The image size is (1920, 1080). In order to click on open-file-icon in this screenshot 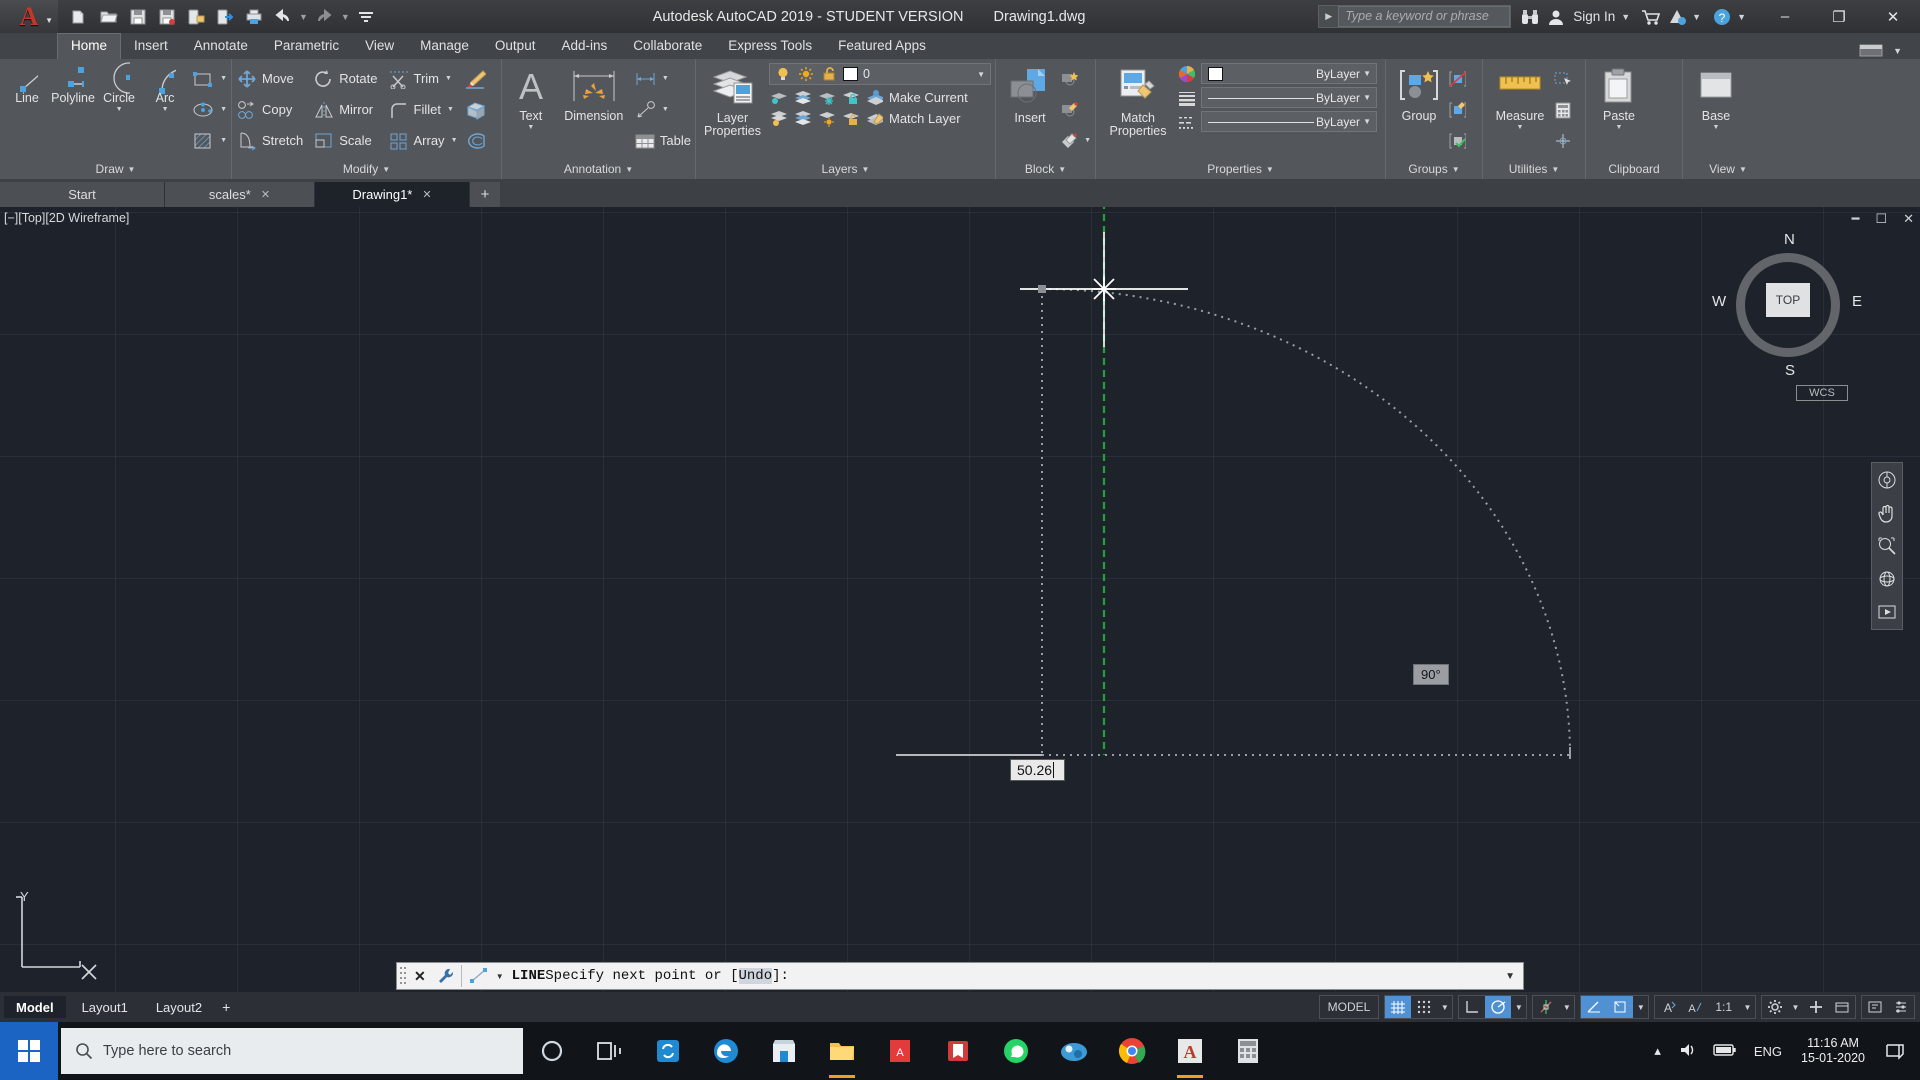, I will do `click(108, 16)`.